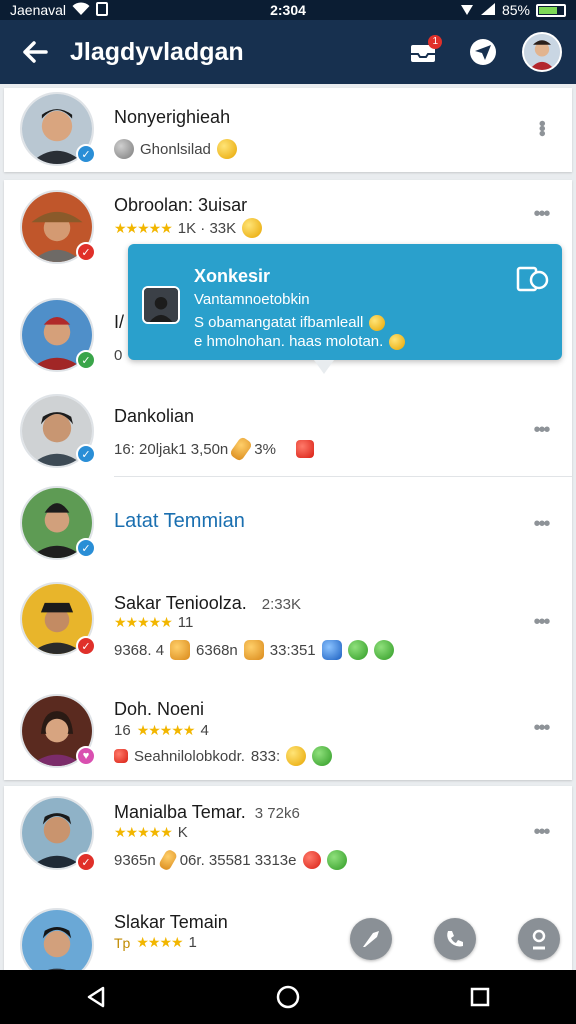 This screenshot has width=576, height=1024. What do you see at coordinates (288, 52) in the screenshot?
I see `app-bar: Jlagdyvladgan 1` at bounding box center [288, 52].